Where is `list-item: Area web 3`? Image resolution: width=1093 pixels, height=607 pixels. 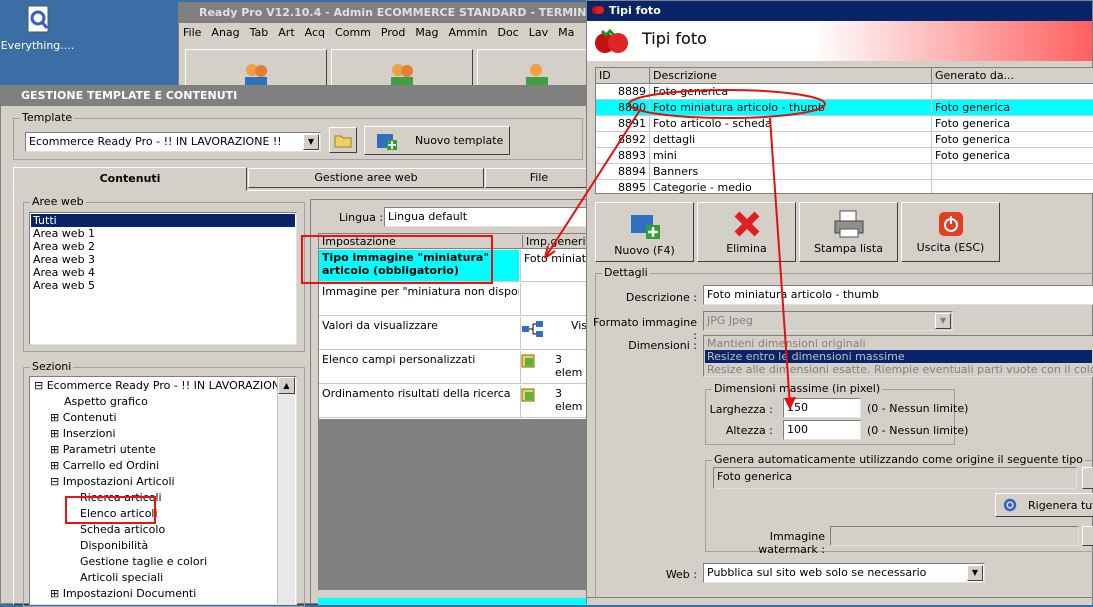 list-item: Area web 3 is located at coordinates (163, 259).